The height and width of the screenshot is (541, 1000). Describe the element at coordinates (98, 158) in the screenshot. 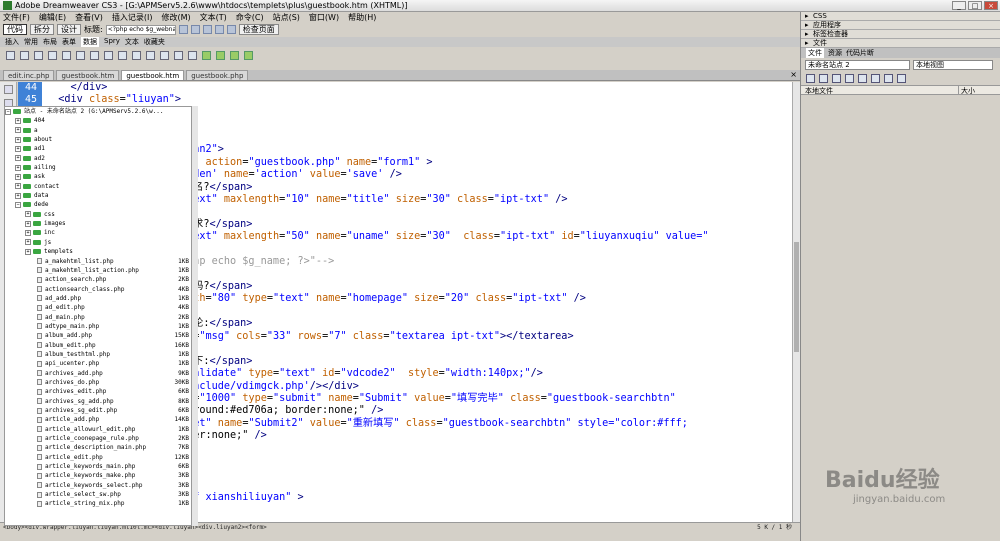

I see `folder-item: + ad2` at that location.